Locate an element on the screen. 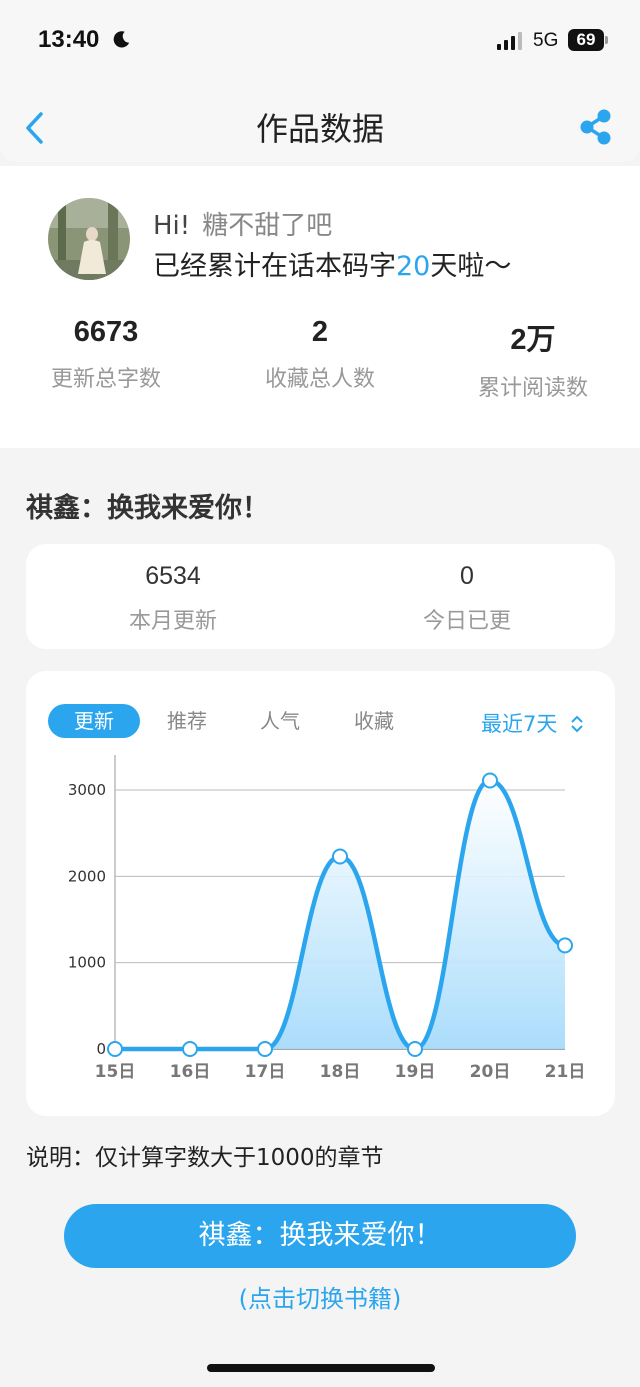 This screenshot has width=640, height=1387. signal-icon is located at coordinates (509, 41).